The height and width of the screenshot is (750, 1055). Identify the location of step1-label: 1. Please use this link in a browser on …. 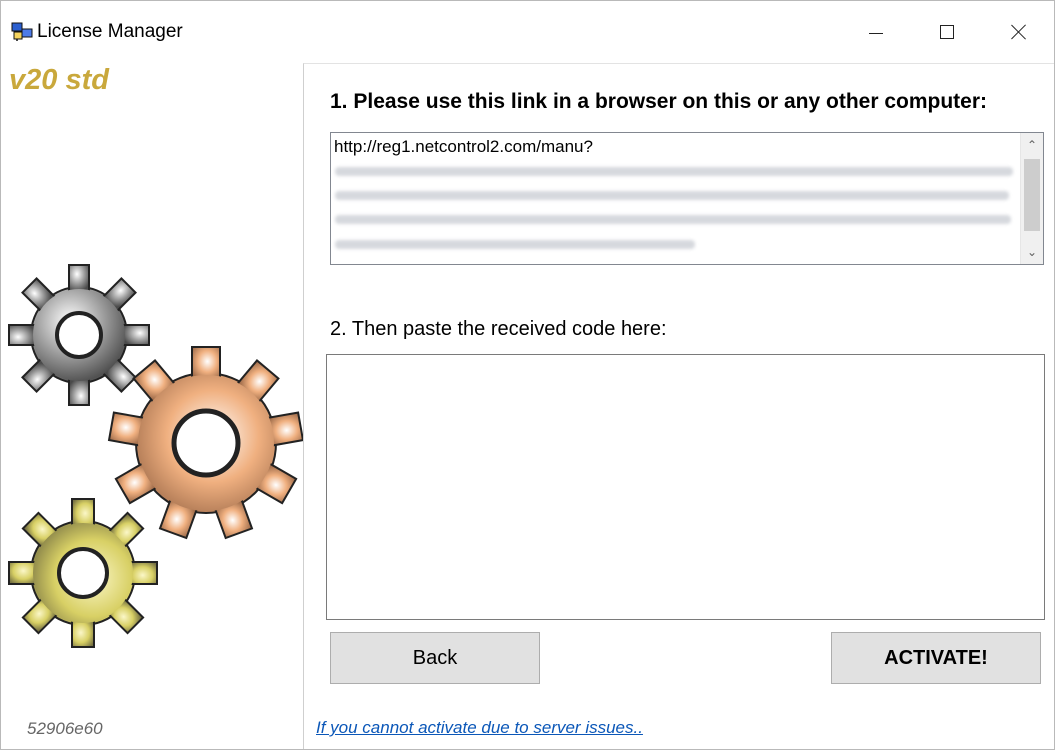
(658, 101).